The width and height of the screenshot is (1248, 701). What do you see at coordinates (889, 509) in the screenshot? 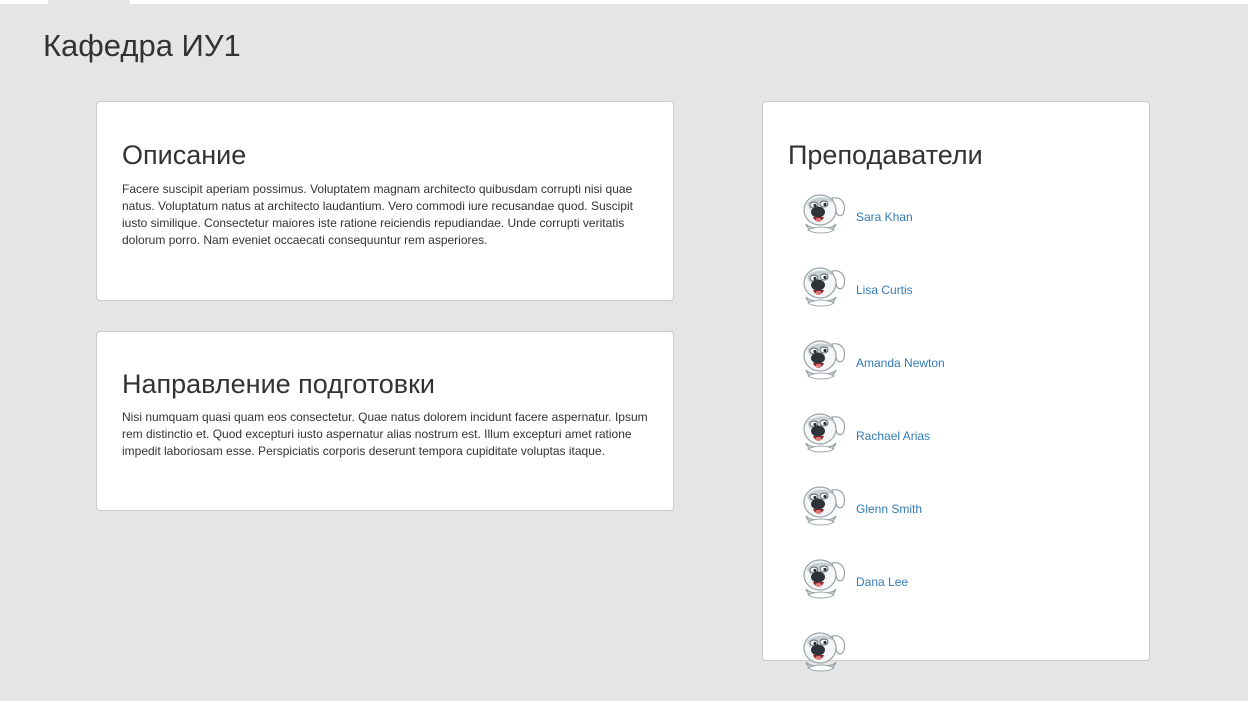
I see `teacher-link: Glenn Smith` at bounding box center [889, 509].